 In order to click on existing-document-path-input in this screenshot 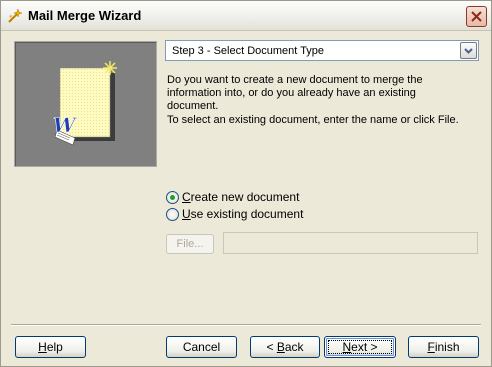, I will do `click(350, 243)`.